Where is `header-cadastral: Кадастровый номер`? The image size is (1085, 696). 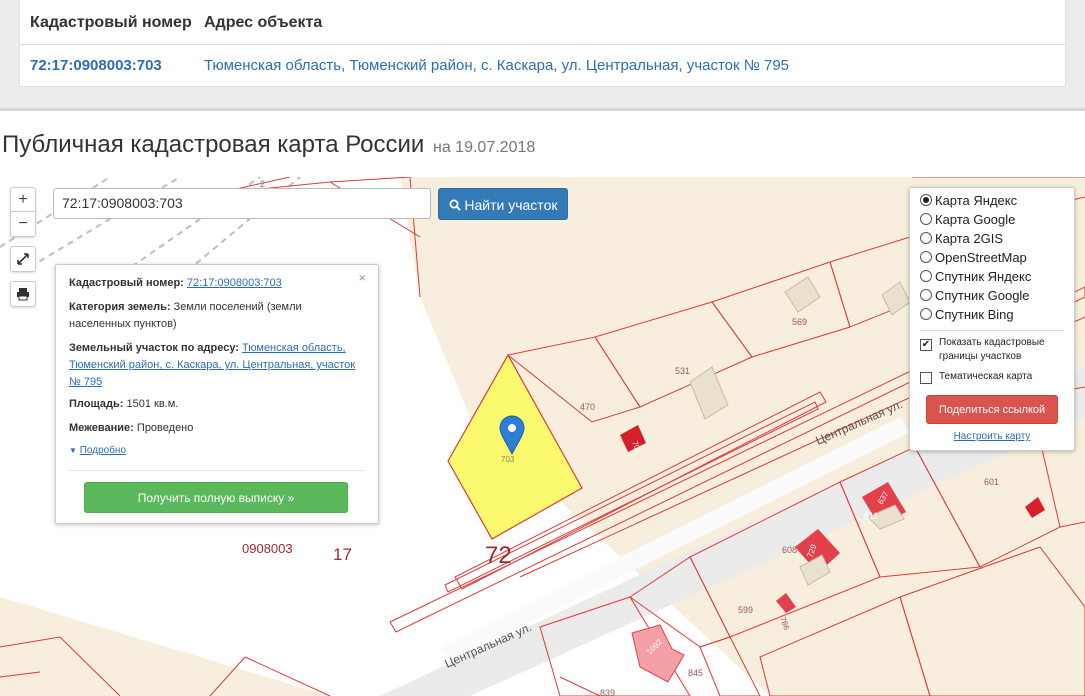 header-cadastral: Кадастровый номер is located at coordinates (111, 22).